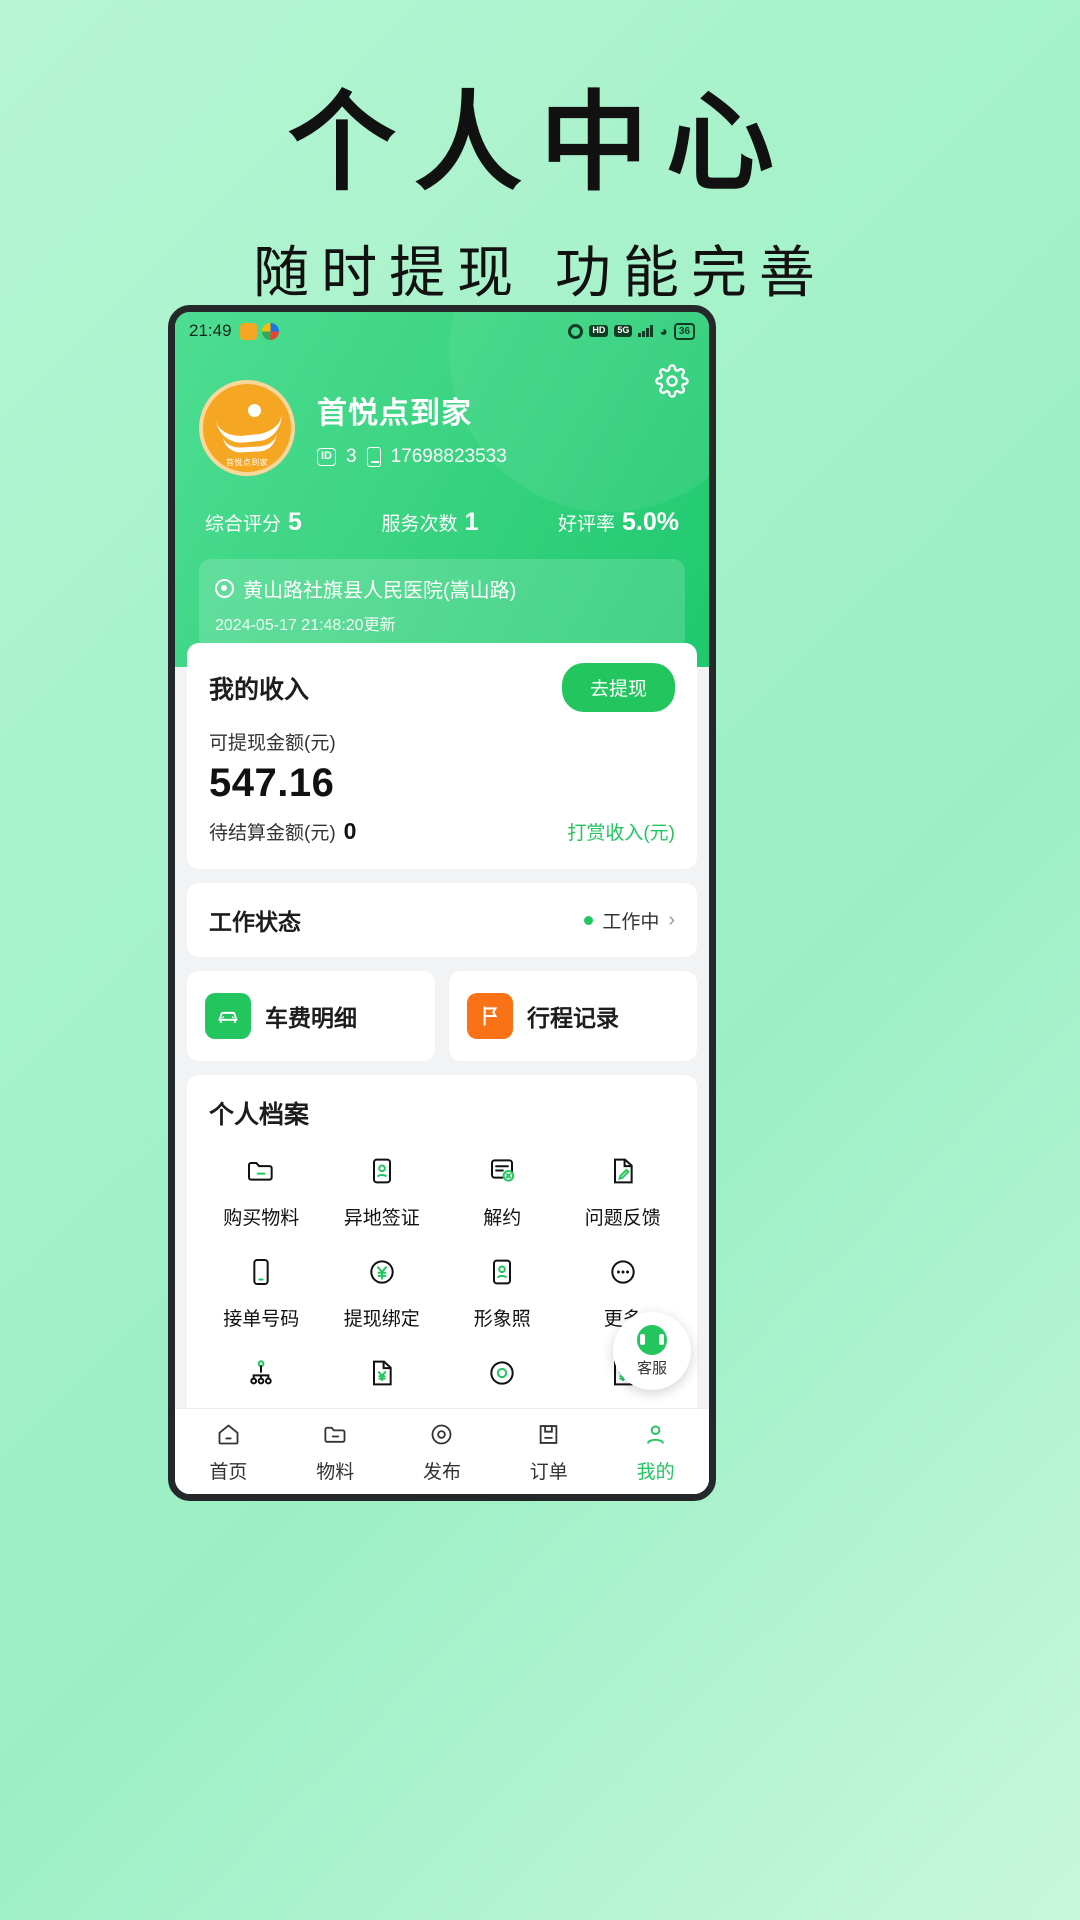 This screenshot has width=1080, height=1920. What do you see at coordinates (248, 331) in the screenshot?
I see `mail-app-icon` at bounding box center [248, 331].